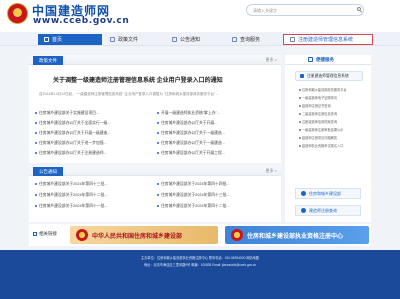  Describe the element at coordinates (144, 235) in the screenshot. I see `ministry-banner-link: 中华人民共和国住房和城乡建设部` at that location.